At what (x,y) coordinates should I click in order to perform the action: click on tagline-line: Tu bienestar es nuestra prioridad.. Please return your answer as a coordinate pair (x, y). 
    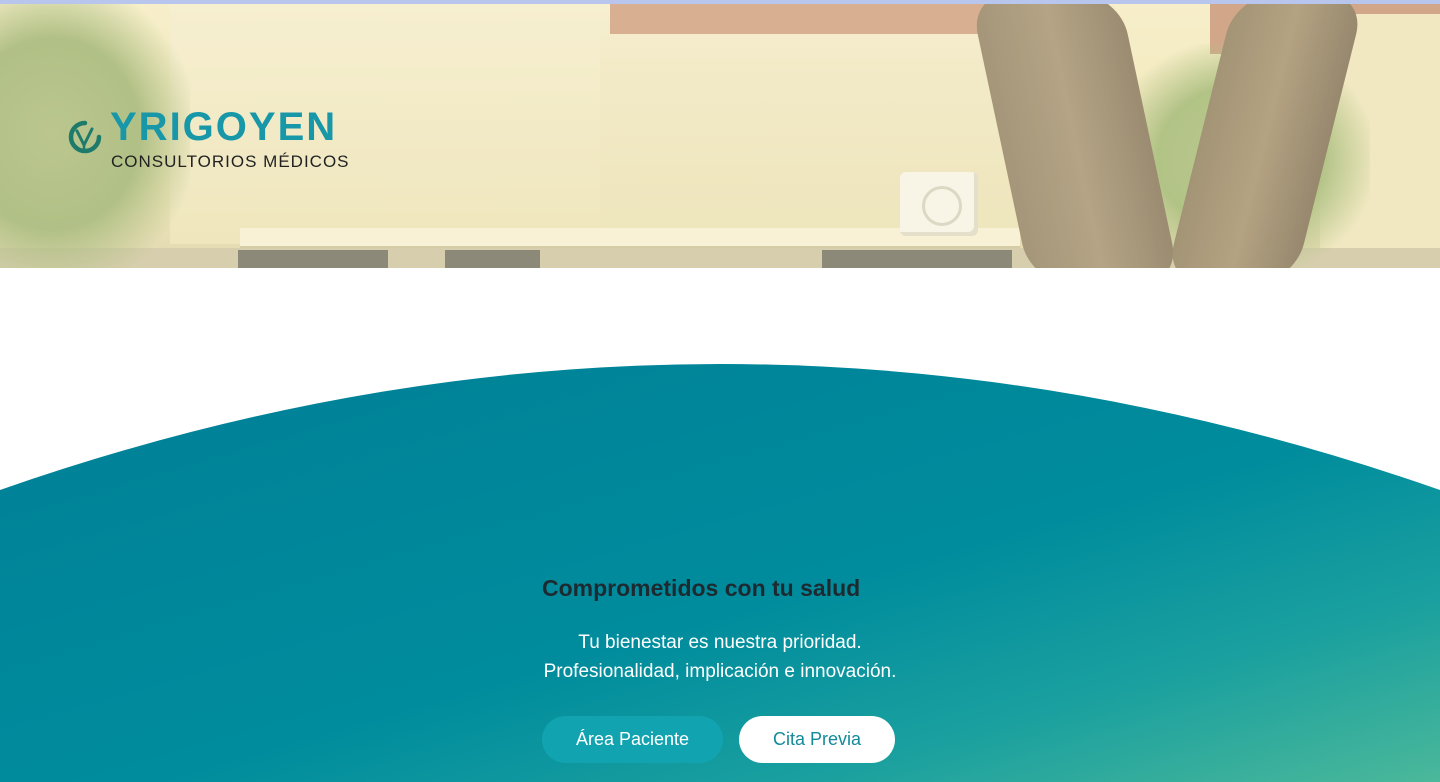
    Looking at the image, I should click on (720, 642).